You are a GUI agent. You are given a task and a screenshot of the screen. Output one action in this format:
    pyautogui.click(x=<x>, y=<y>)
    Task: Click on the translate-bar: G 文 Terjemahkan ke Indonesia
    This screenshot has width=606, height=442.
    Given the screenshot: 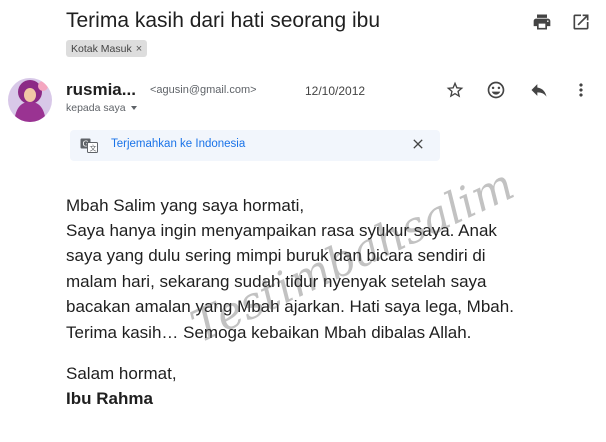 What is the action you would take?
    pyautogui.click(x=255, y=145)
    